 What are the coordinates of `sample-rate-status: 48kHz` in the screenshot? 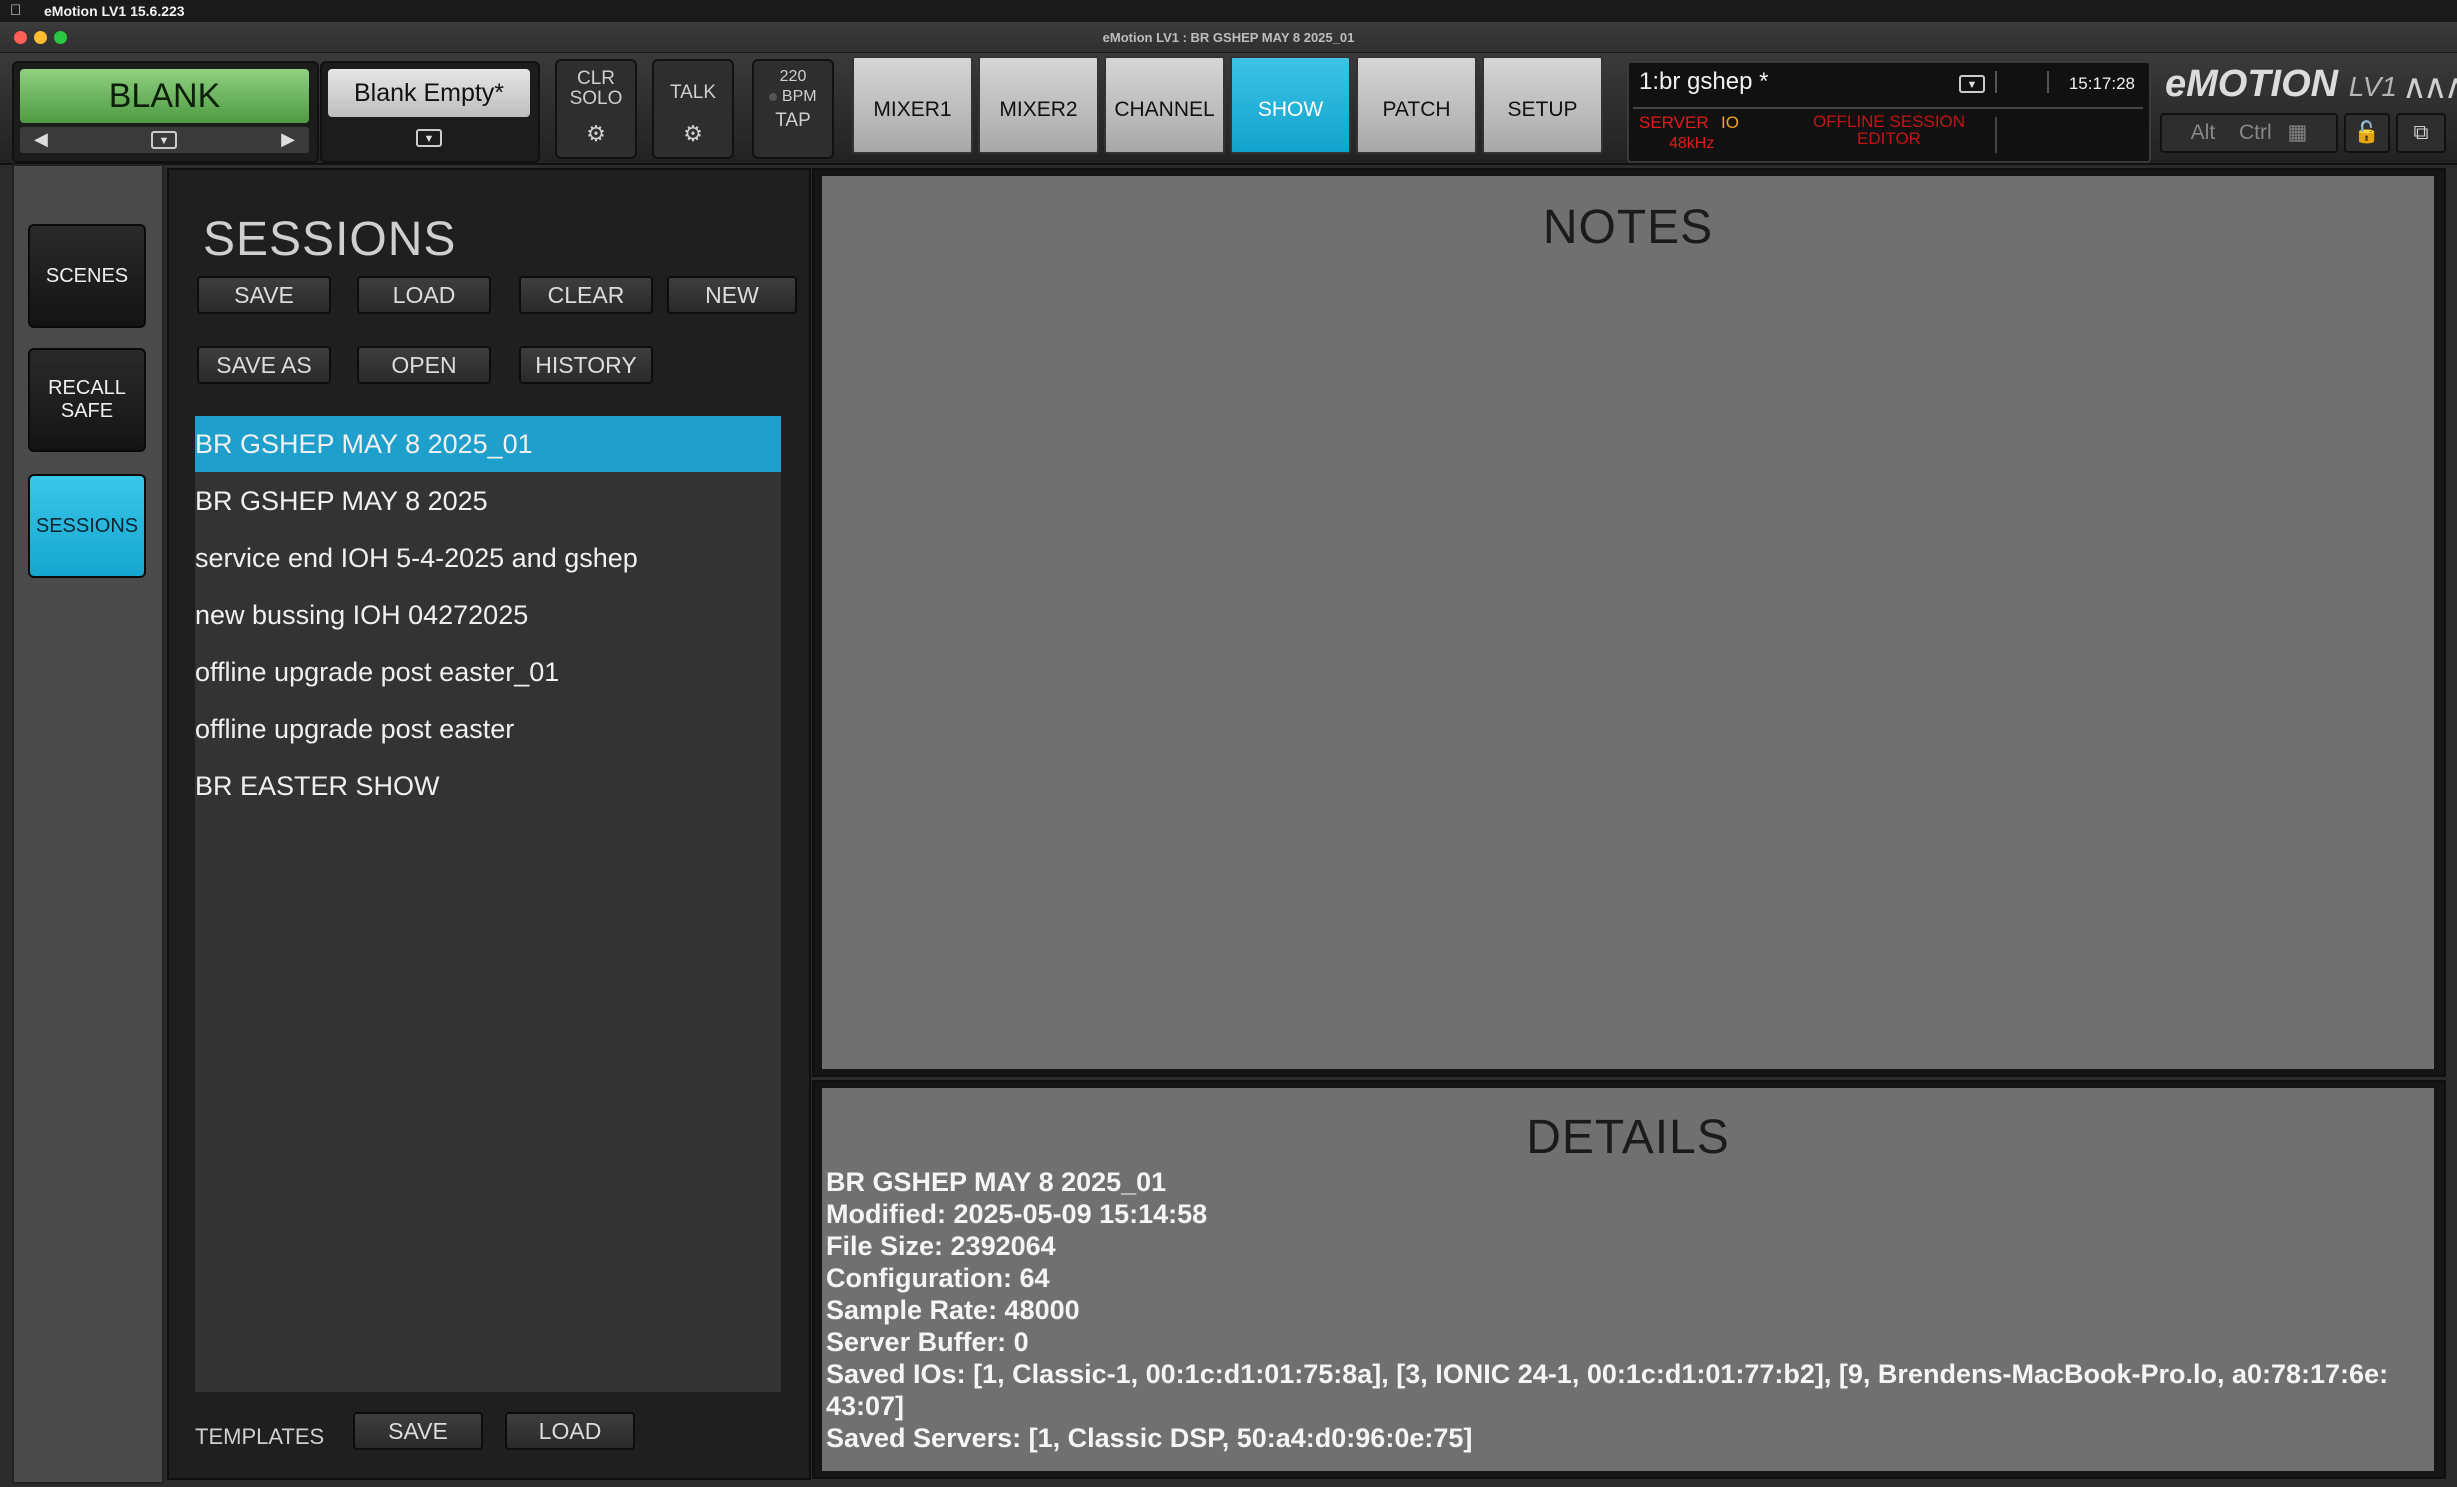 It's located at (1692, 143).